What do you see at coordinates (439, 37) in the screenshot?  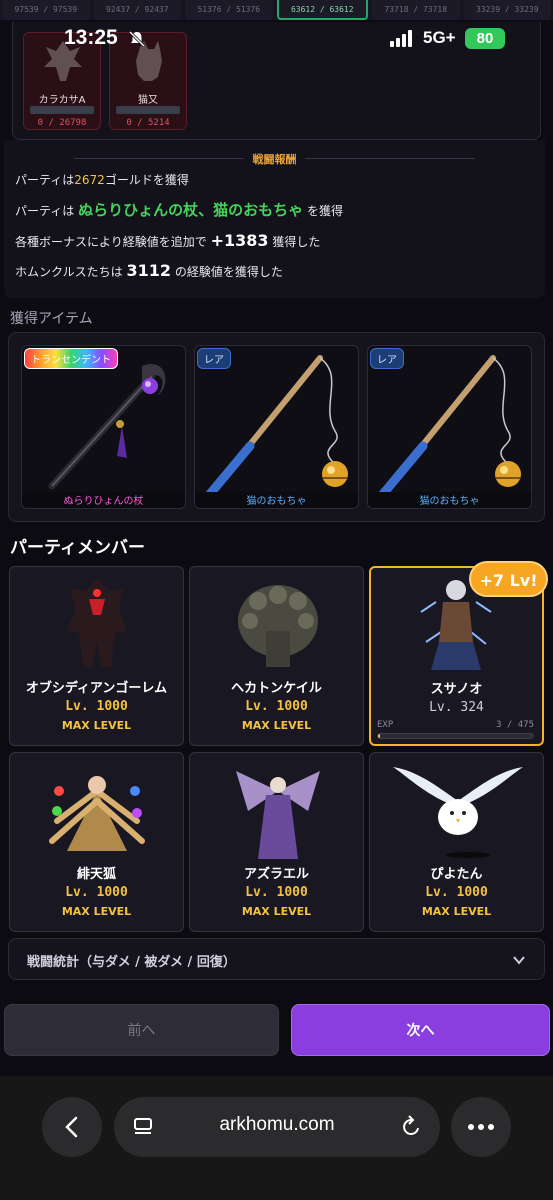 I see `network-type: 5G+` at bounding box center [439, 37].